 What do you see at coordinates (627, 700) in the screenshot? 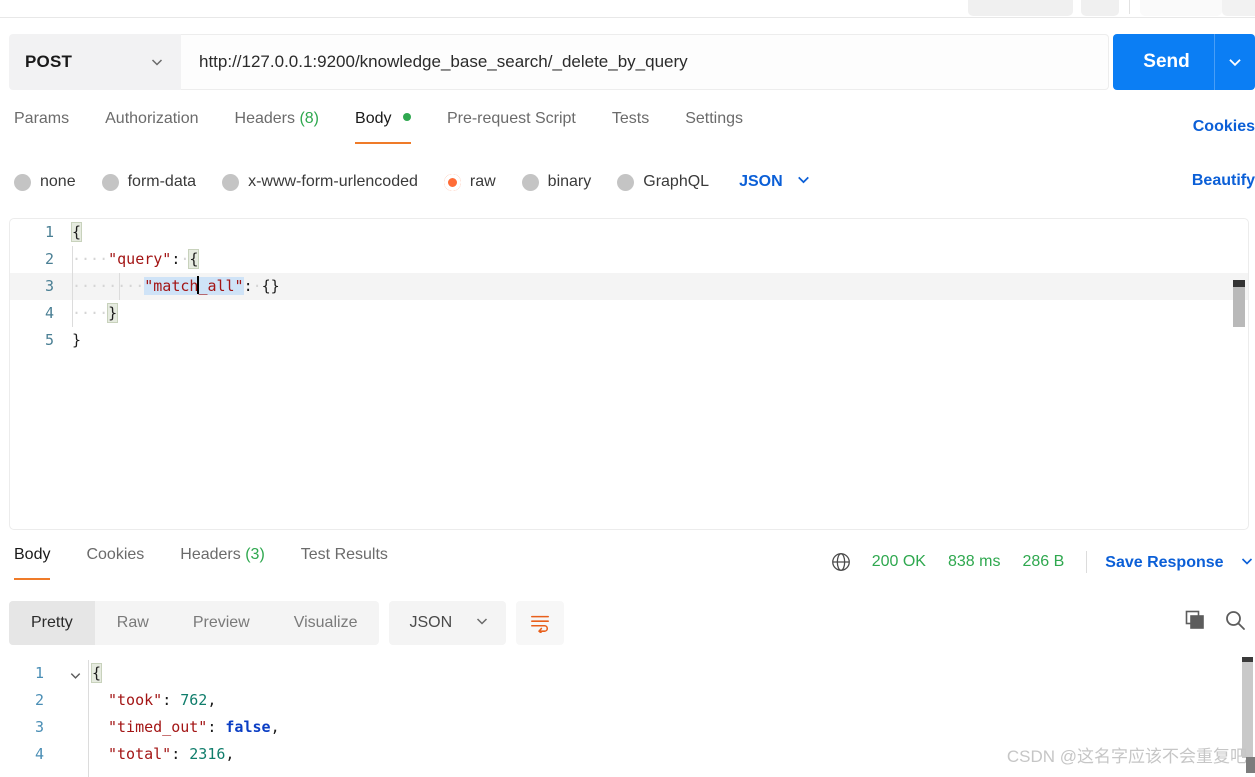
I see `response-code-line: 2 "took": 762,` at bounding box center [627, 700].